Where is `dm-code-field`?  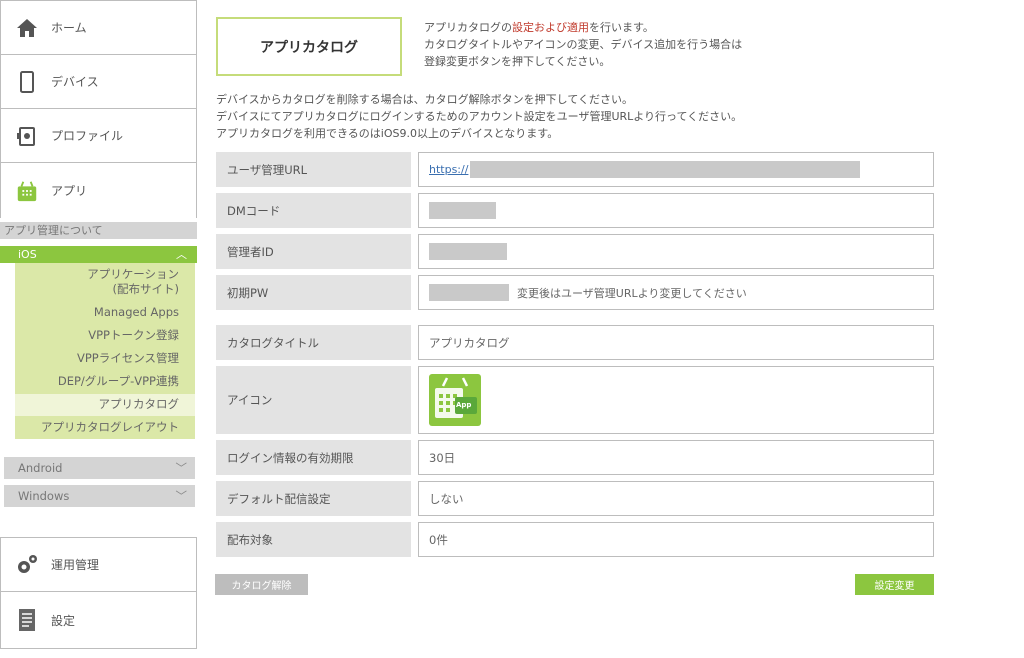 dm-code-field is located at coordinates (676, 210).